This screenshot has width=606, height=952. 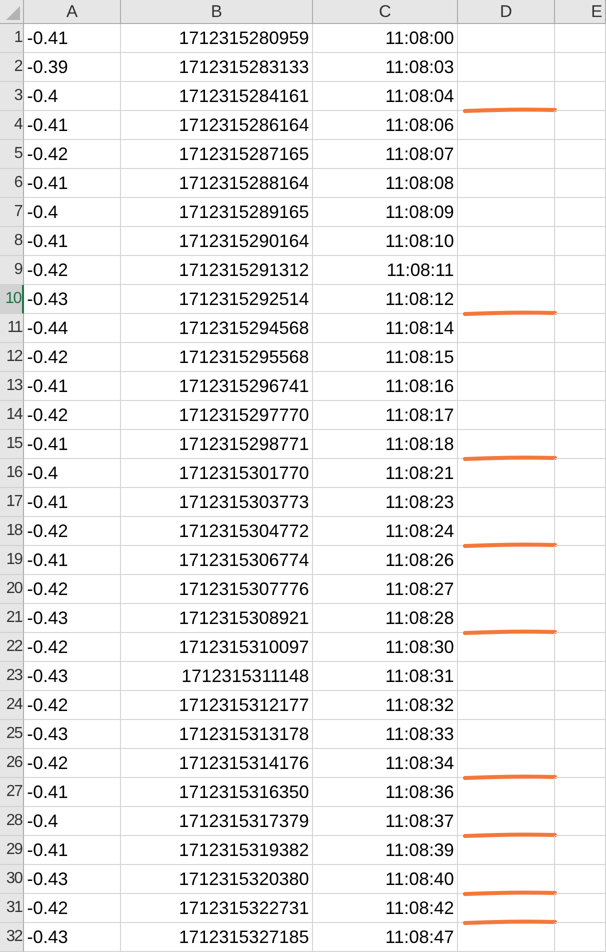 What do you see at coordinates (217, 734) in the screenshot?
I see `table-cell: 1712315313178` at bounding box center [217, 734].